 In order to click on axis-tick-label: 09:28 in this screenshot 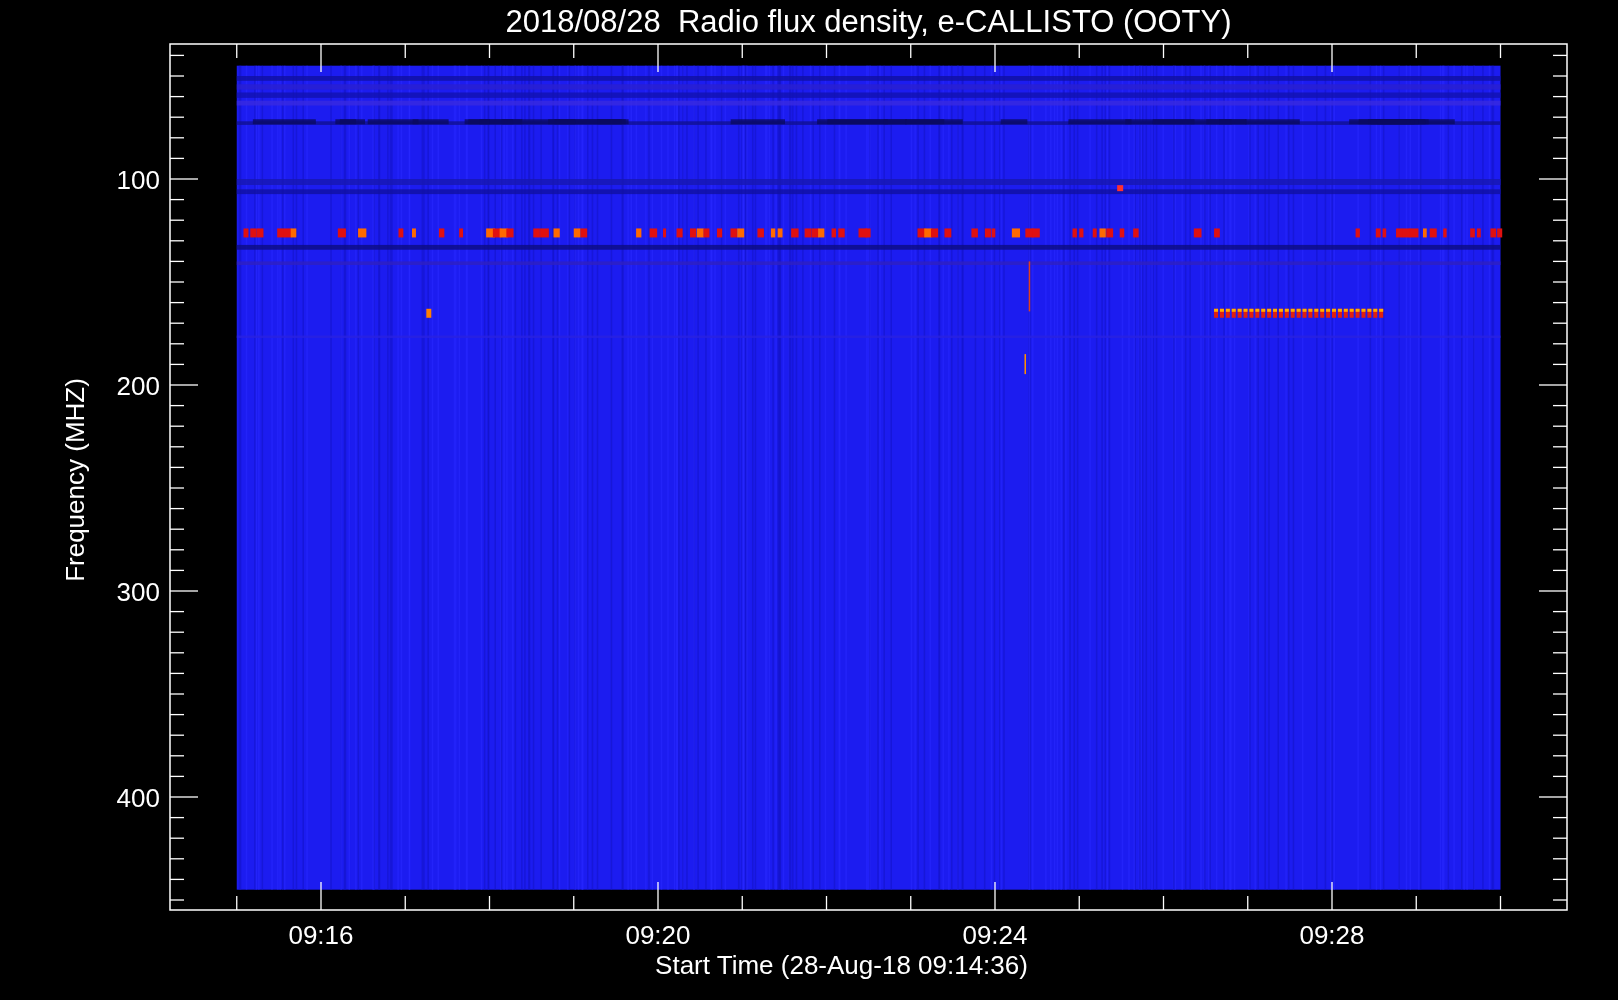, I will do `click(1332, 935)`.